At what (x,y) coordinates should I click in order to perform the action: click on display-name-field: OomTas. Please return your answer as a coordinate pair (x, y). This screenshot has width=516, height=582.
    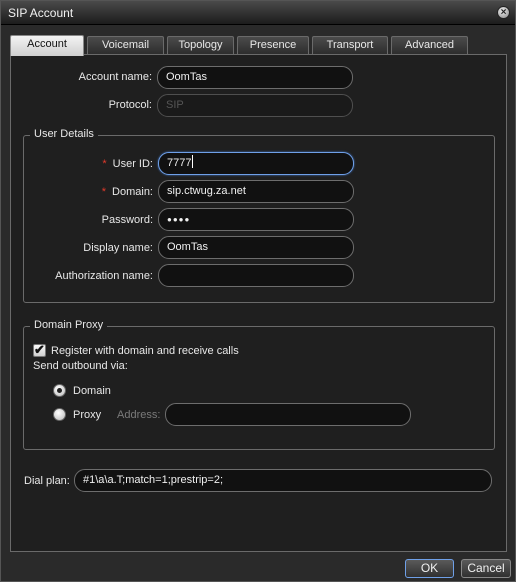
    Looking at the image, I should click on (256, 247).